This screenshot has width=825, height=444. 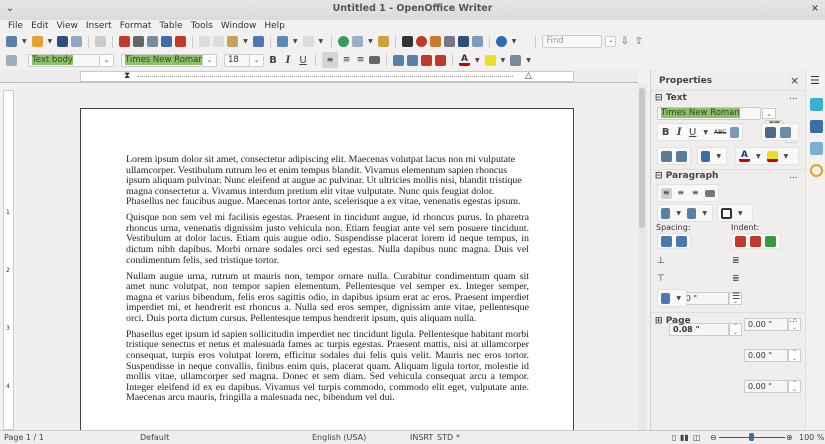 I want to click on clone-formatting-icon, so click(x=258, y=41).